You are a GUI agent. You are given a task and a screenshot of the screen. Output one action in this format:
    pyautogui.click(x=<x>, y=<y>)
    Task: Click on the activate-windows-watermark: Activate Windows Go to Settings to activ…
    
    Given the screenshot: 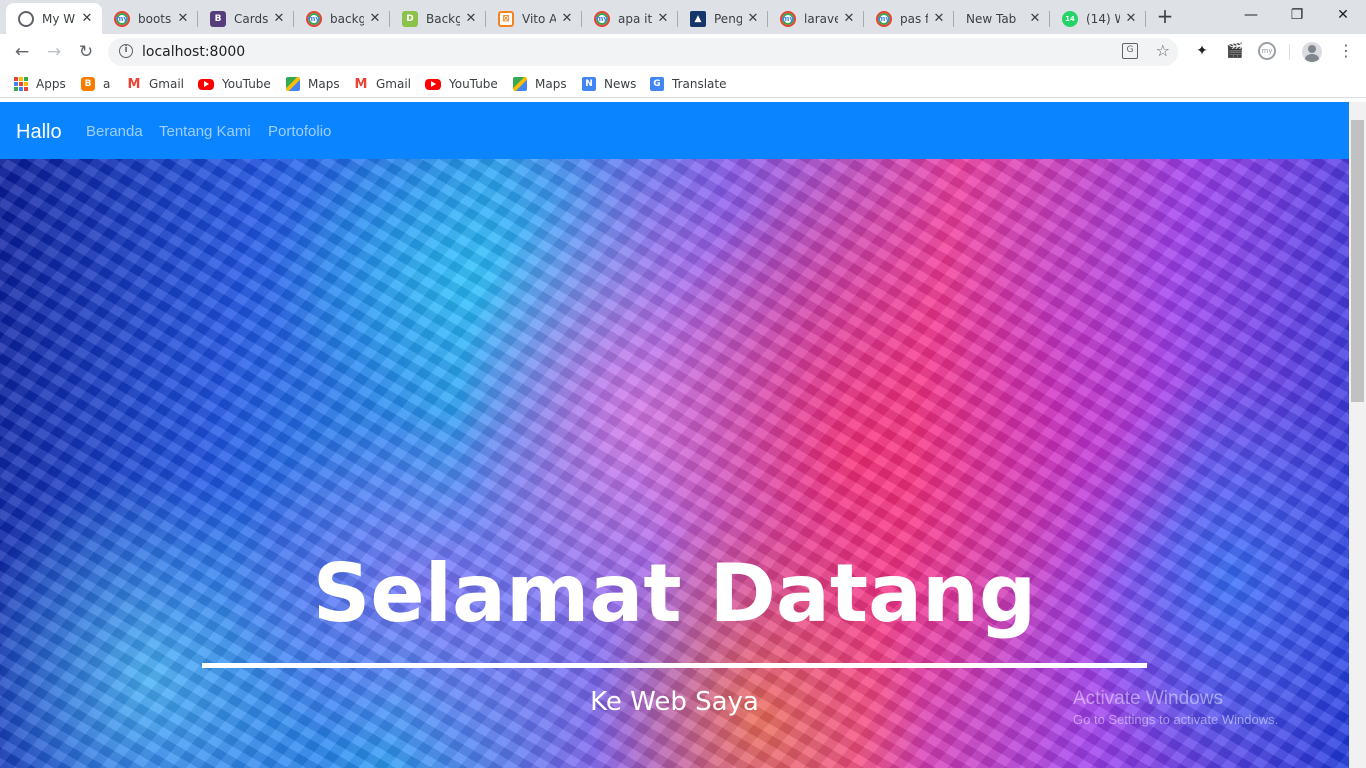 What is the action you would take?
    pyautogui.click(x=1175, y=707)
    